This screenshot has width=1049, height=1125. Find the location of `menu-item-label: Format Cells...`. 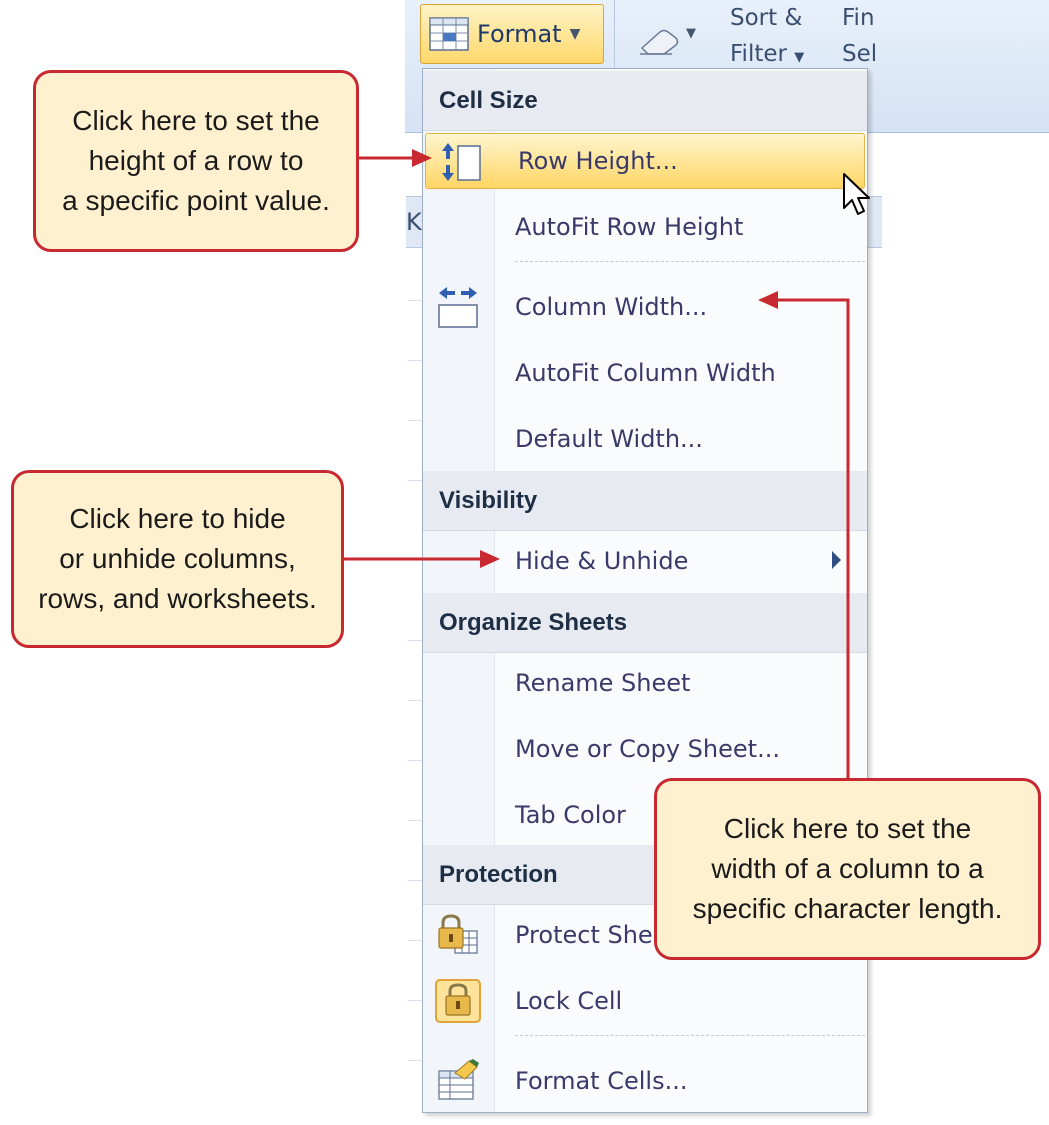

menu-item-label: Format Cells... is located at coordinates (601, 1081).